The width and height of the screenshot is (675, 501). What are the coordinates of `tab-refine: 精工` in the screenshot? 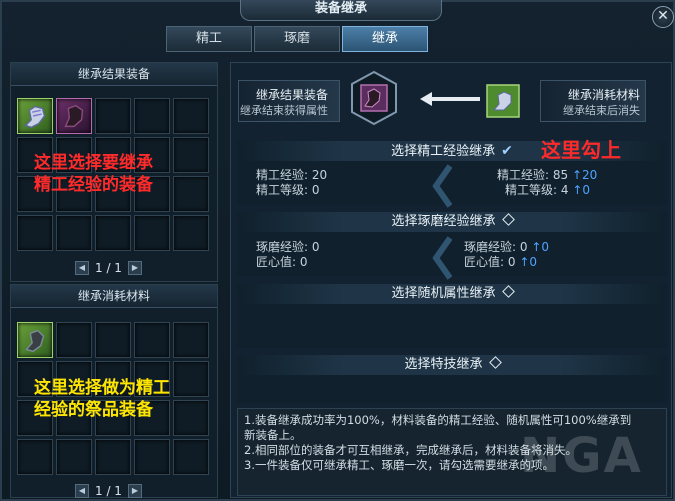 It's located at (209, 39).